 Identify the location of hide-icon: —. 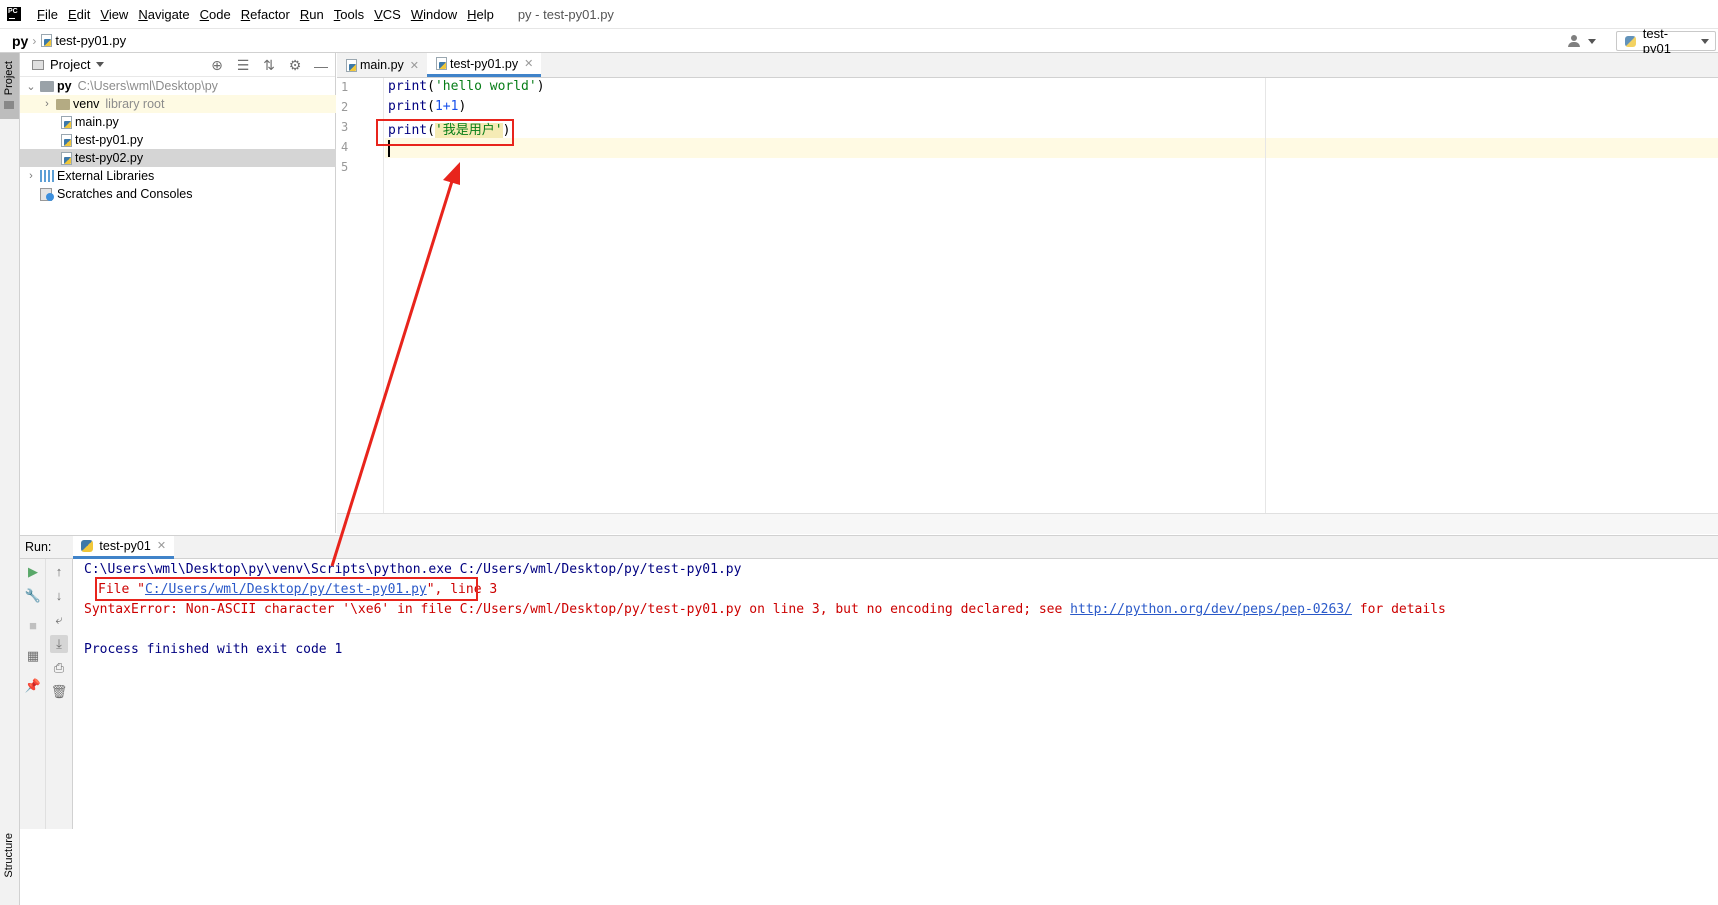
(321, 66).